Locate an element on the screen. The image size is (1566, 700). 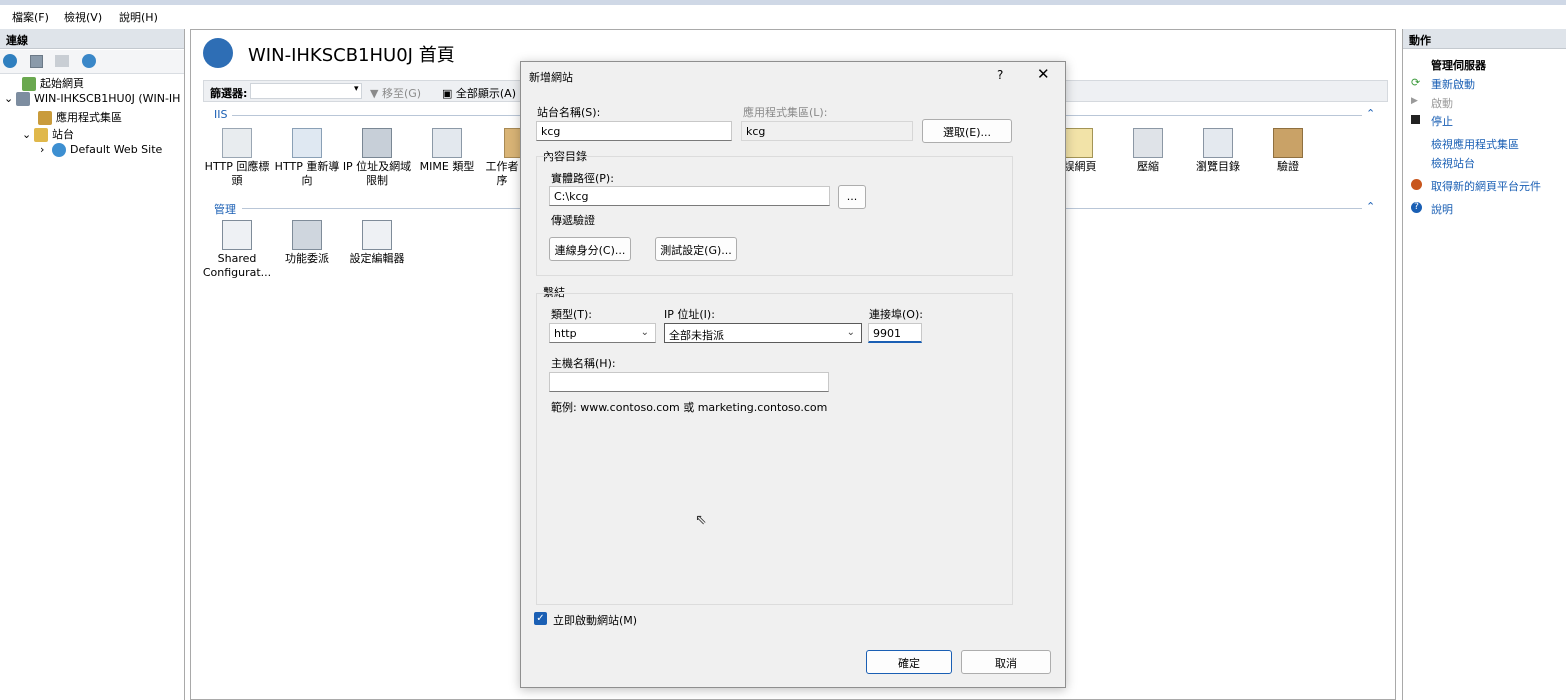
collapse-chevron-icon: › is located at coordinates (46, 149).